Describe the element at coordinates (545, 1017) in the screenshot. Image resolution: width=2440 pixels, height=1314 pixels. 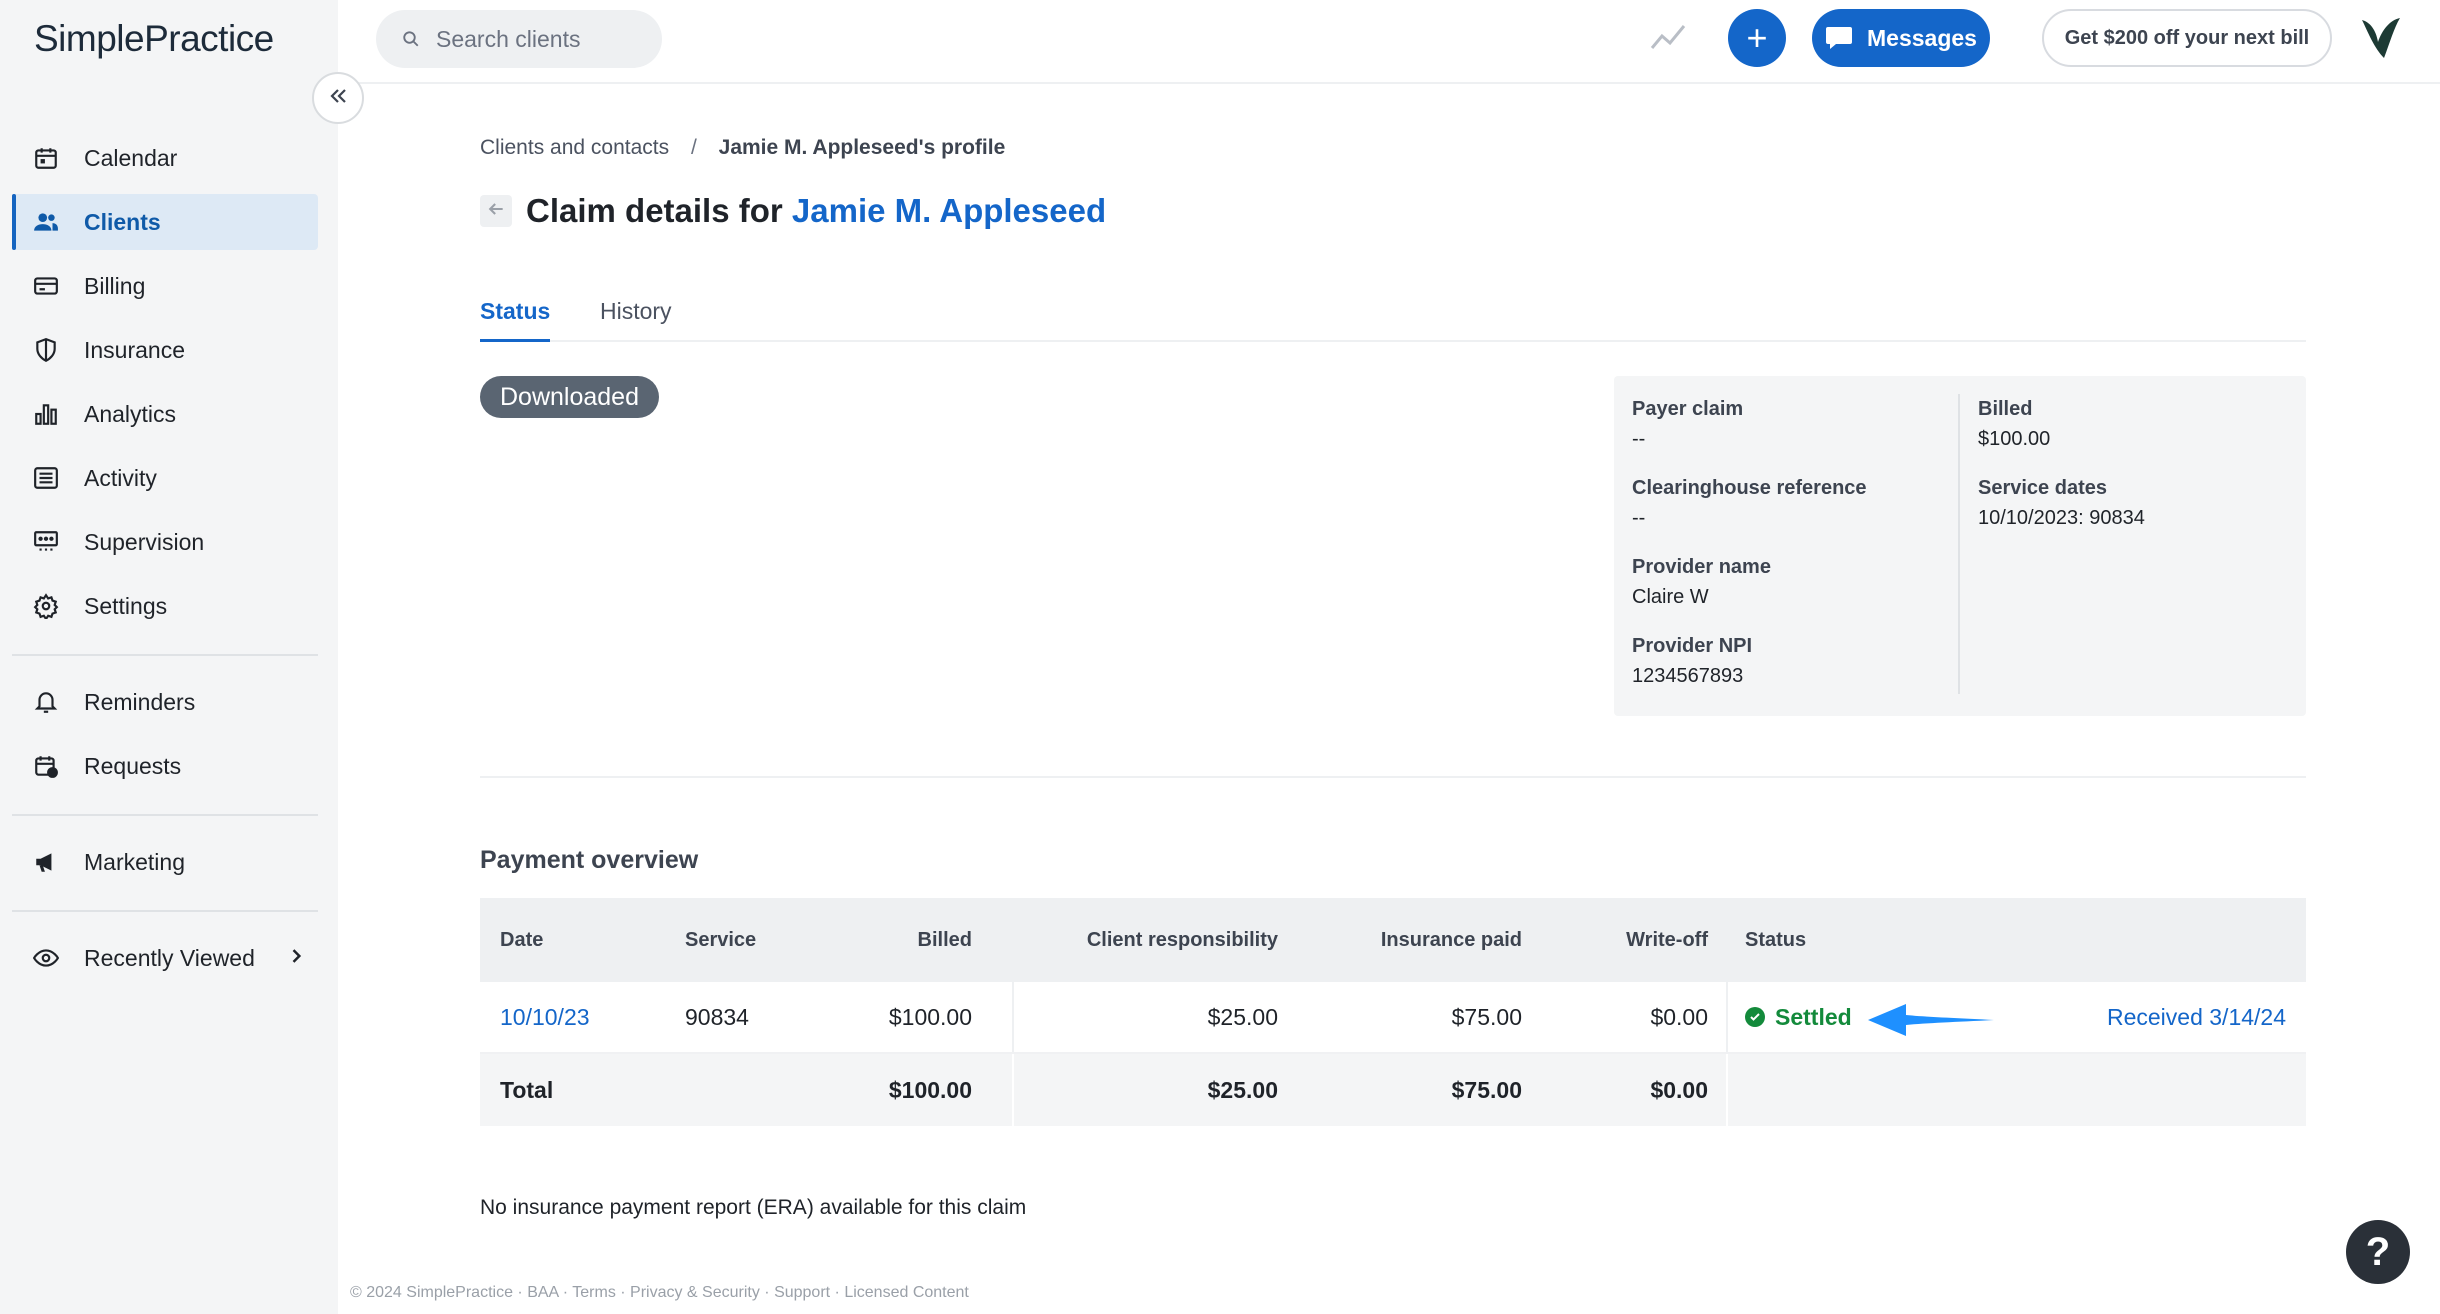
I see `row-date-link: 10/10/23` at that location.